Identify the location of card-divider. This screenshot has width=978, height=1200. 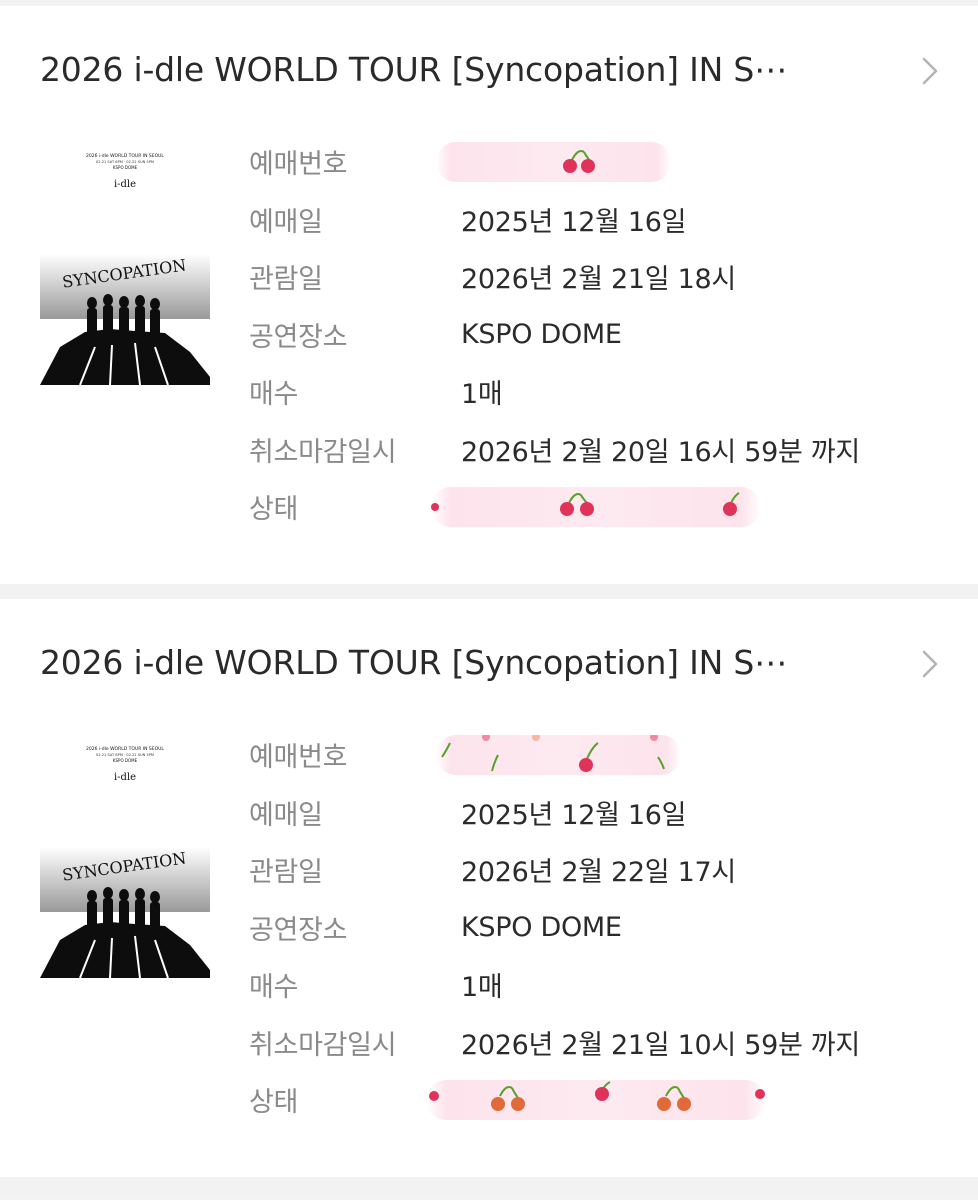
(489, 591).